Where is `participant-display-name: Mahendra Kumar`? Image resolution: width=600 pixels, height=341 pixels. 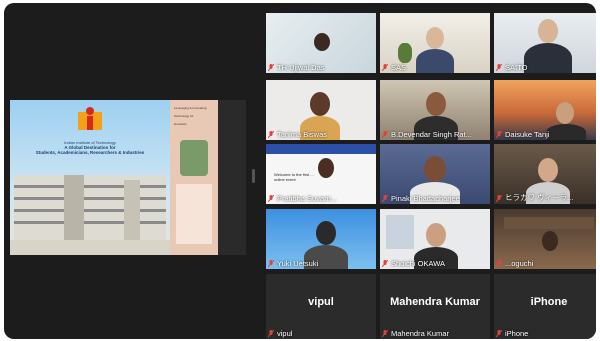 participant-display-name: Mahendra Kumar is located at coordinates (435, 302).